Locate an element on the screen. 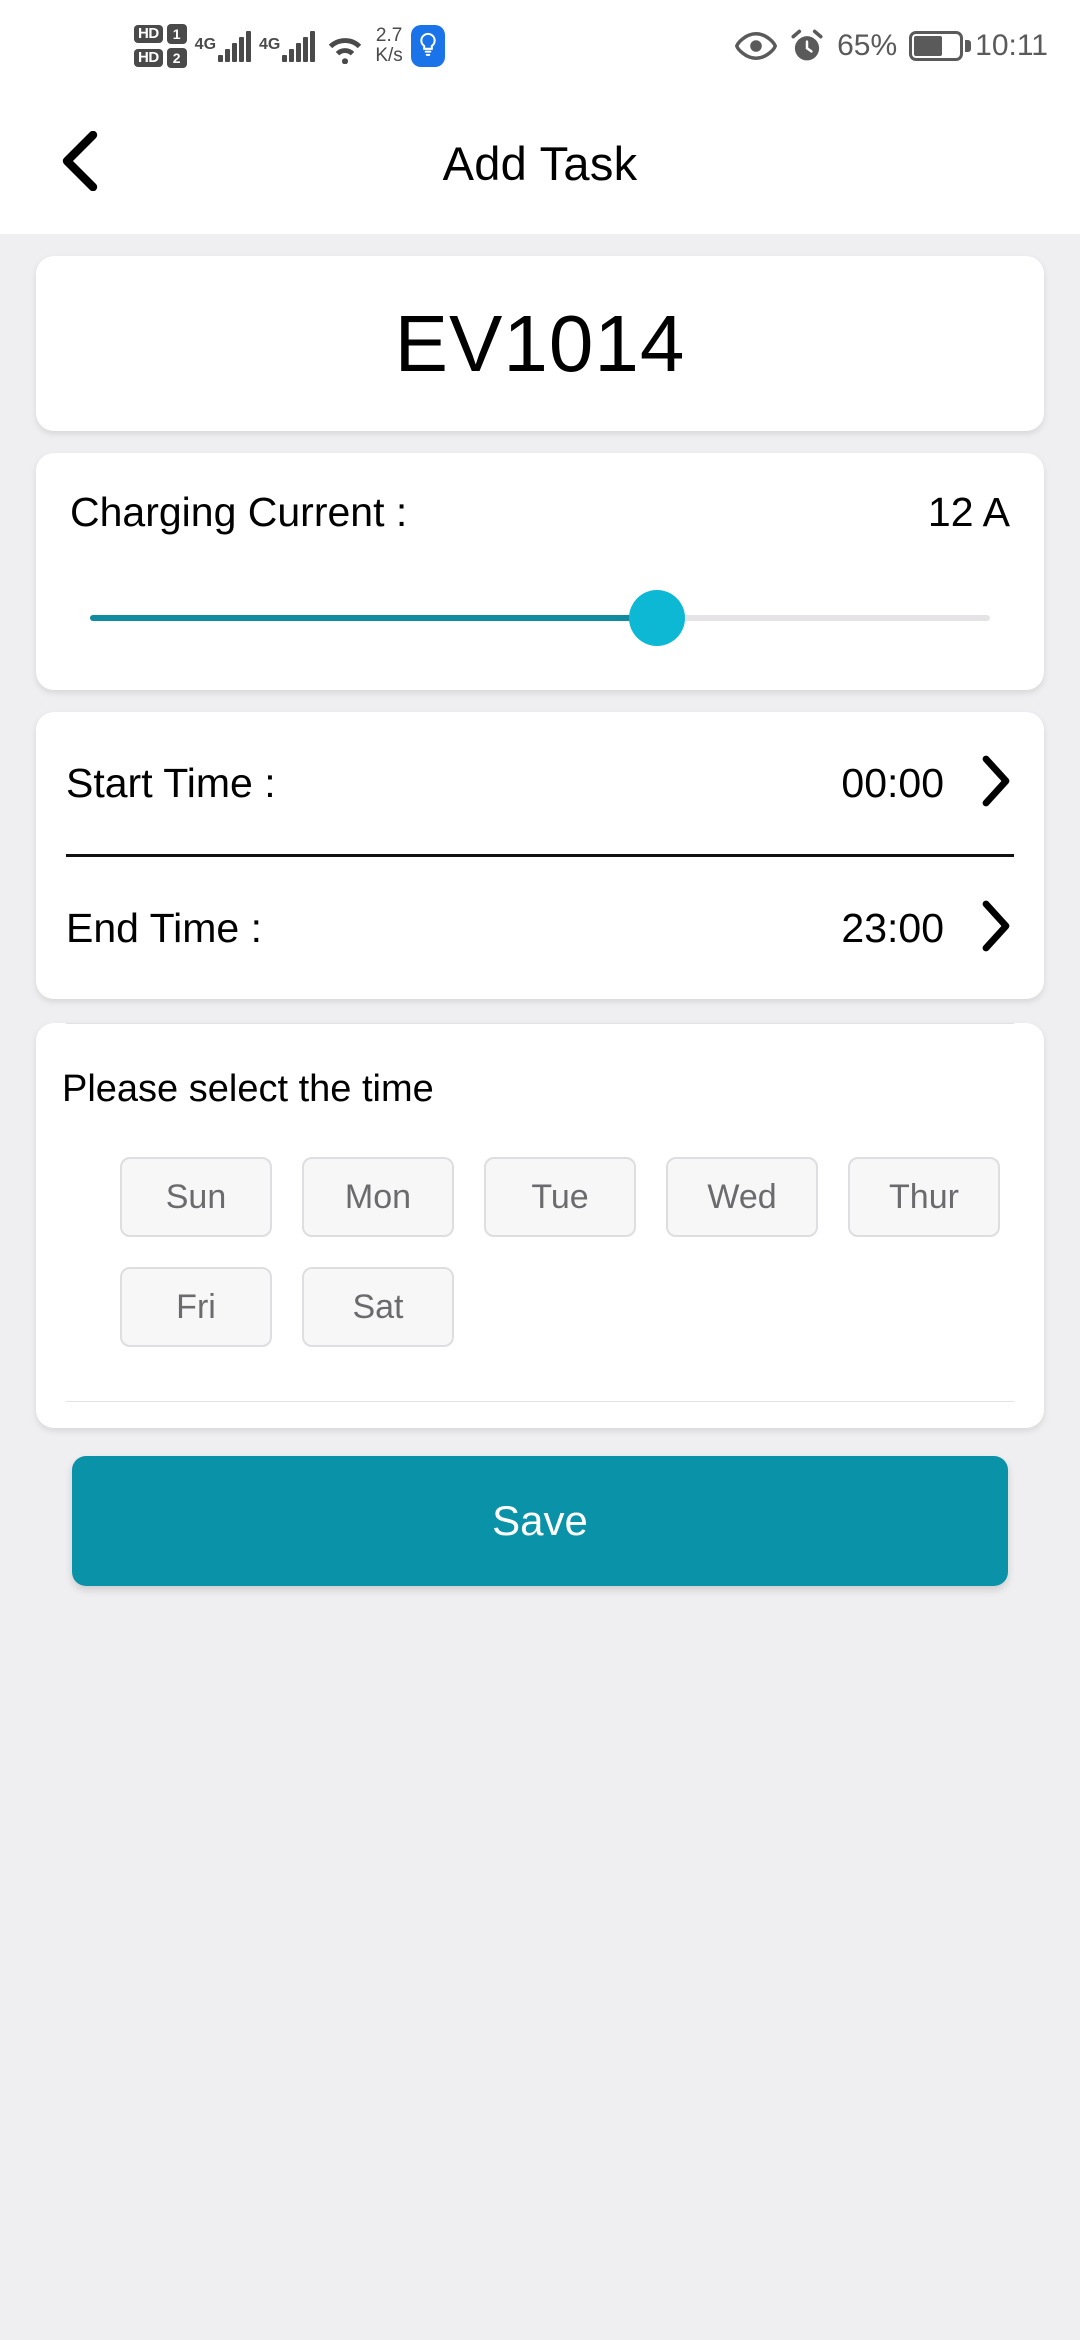 Image resolution: width=1080 pixels, height=2340 pixels. days-card-bottom-divider is located at coordinates (540, 1401).